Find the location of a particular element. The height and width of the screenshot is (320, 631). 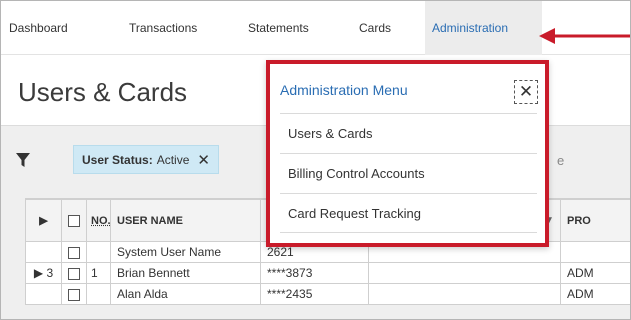

expand-all-icon: ▶ is located at coordinates (43, 220).